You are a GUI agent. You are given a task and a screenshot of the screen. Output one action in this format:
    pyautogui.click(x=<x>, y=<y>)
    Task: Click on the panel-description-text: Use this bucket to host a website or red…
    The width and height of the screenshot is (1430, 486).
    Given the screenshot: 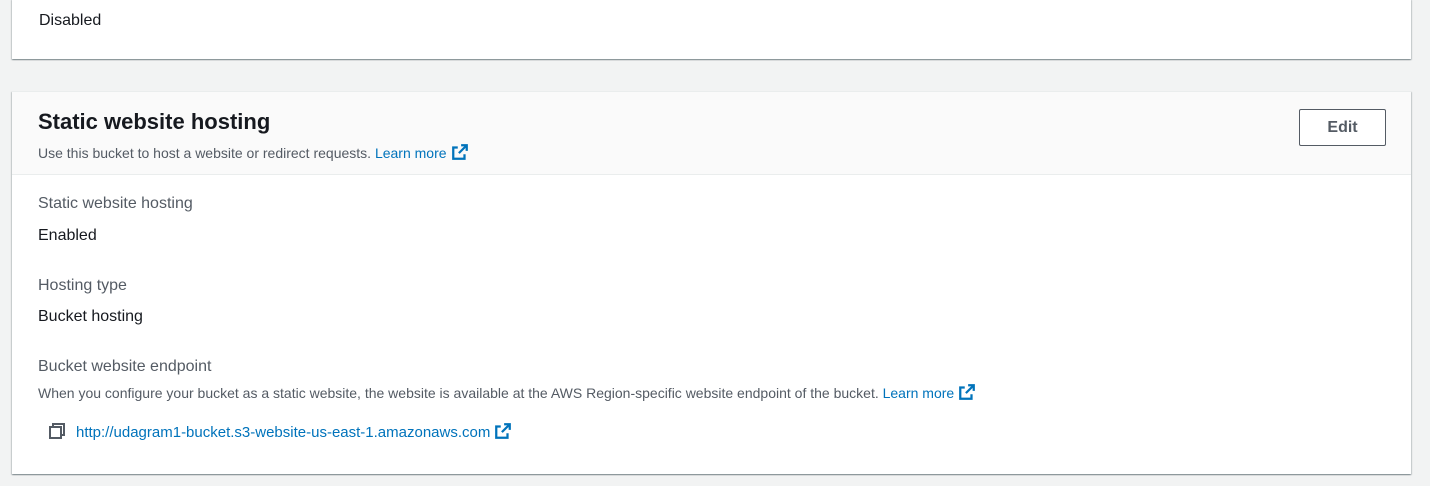 What is the action you would take?
    pyautogui.click(x=205, y=153)
    